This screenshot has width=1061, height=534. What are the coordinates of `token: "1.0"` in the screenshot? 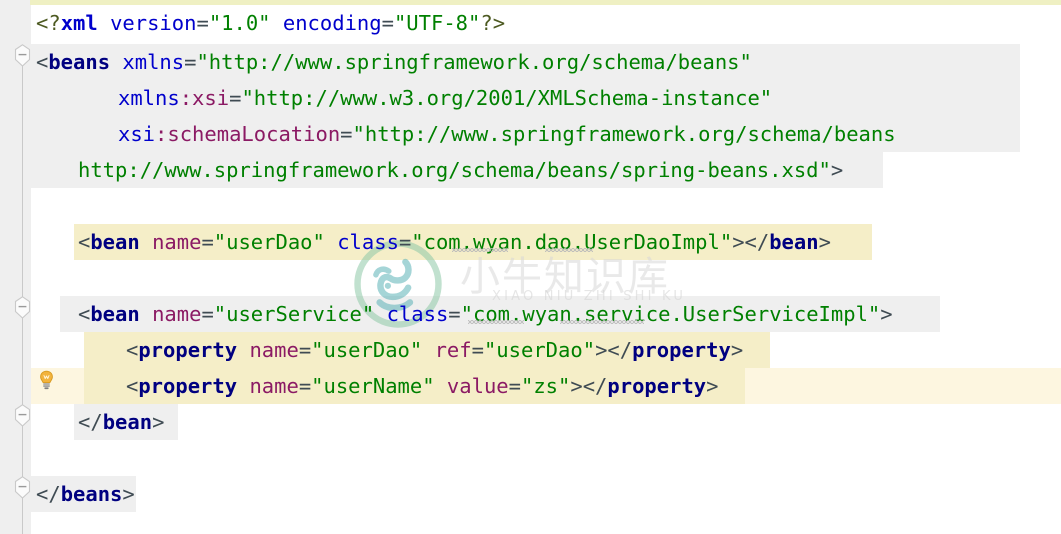 It's located at (239, 23).